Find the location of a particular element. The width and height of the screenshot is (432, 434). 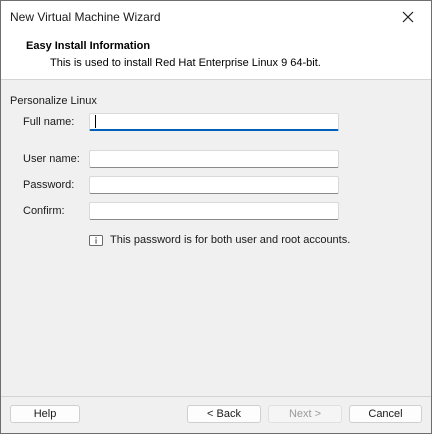

password-input is located at coordinates (214, 185).